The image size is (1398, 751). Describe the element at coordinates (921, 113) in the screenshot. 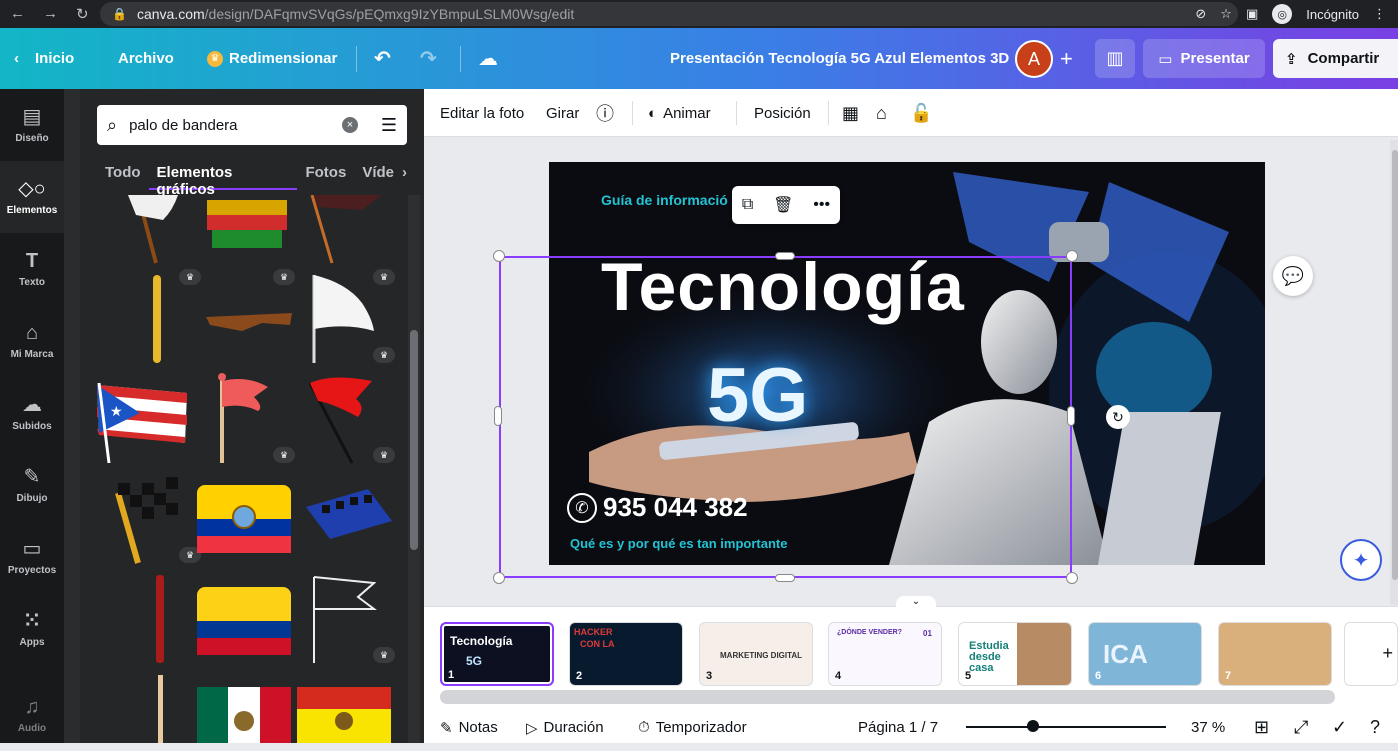

I see `lock-icon: 🔓` at that location.